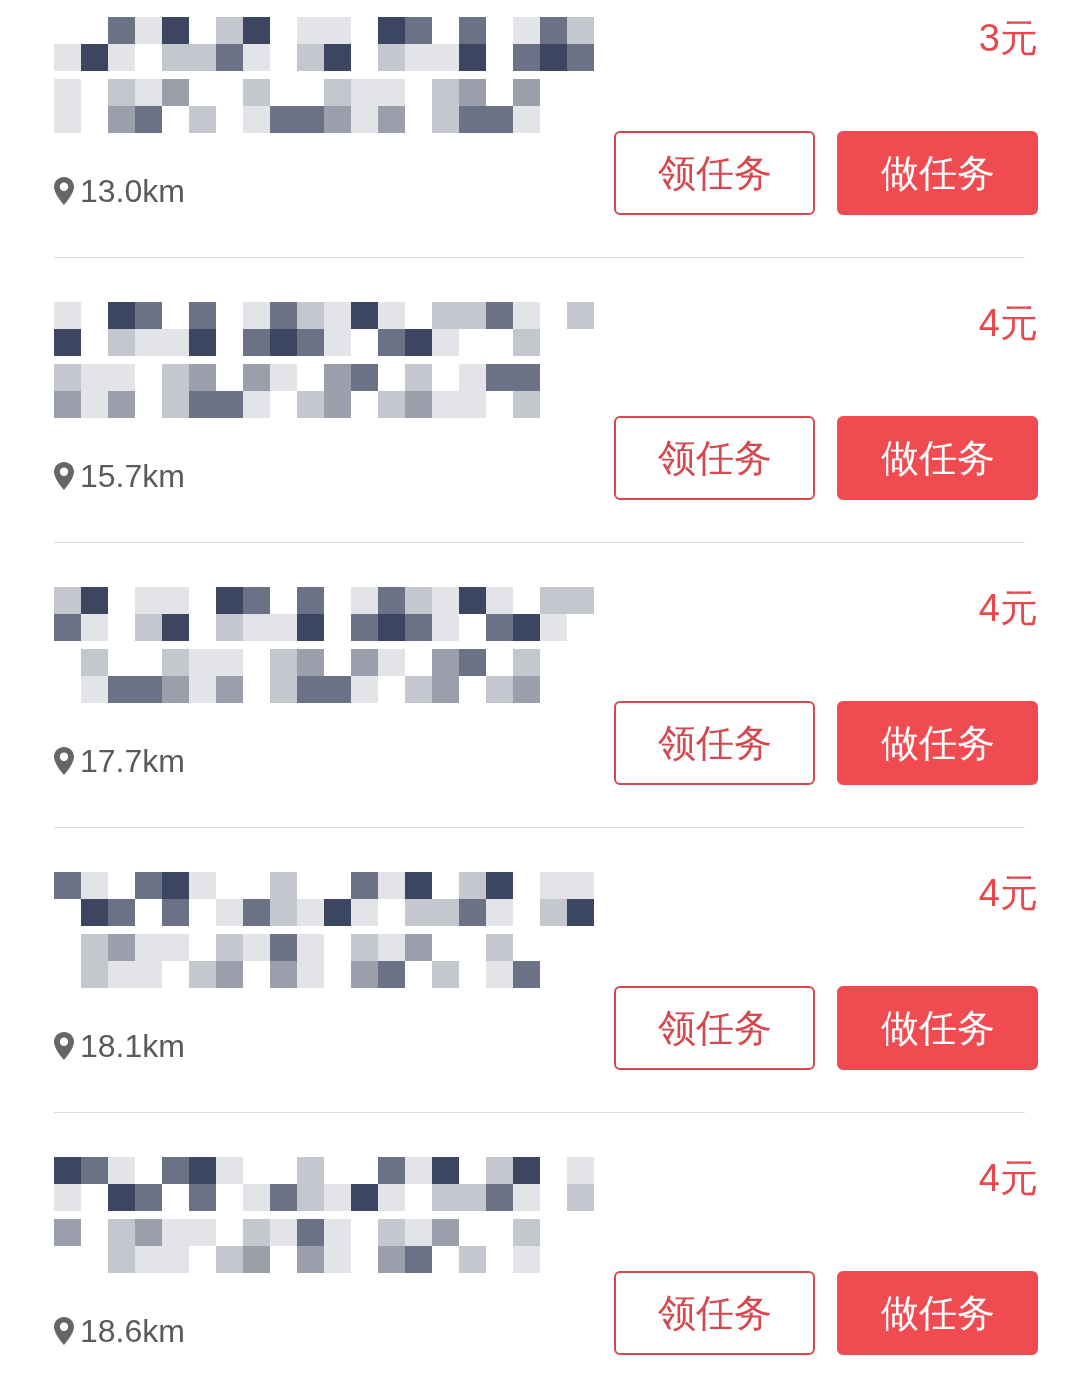 The height and width of the screenshot is (1392, 1080). What do you see at coordinates (132, 1331) in the screenshot?
I see `distance-text: 18.6km` at bounding box center [132, 1331].